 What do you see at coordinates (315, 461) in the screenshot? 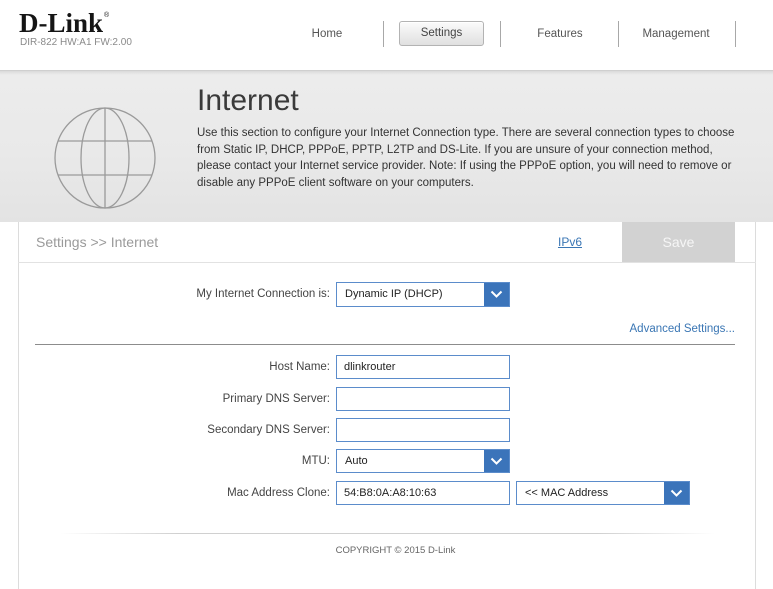
I see `mtu-label: MTU:` at bounding box center [315, 461].